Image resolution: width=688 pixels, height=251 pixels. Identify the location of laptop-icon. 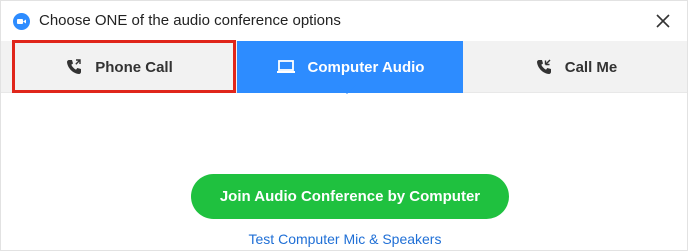
(286, 67).